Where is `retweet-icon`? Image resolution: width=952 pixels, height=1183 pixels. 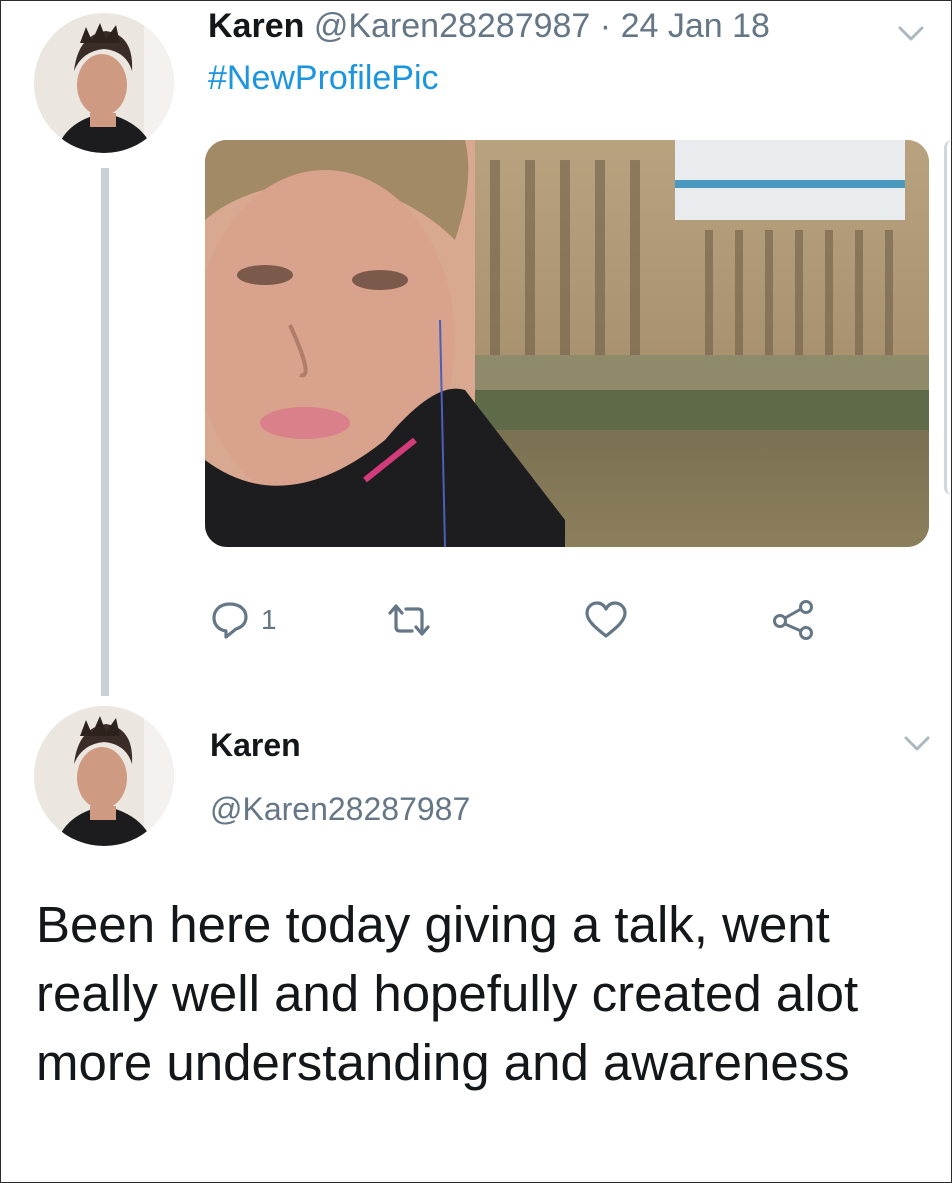 retweet-icon is located at coordinates (409, 620).